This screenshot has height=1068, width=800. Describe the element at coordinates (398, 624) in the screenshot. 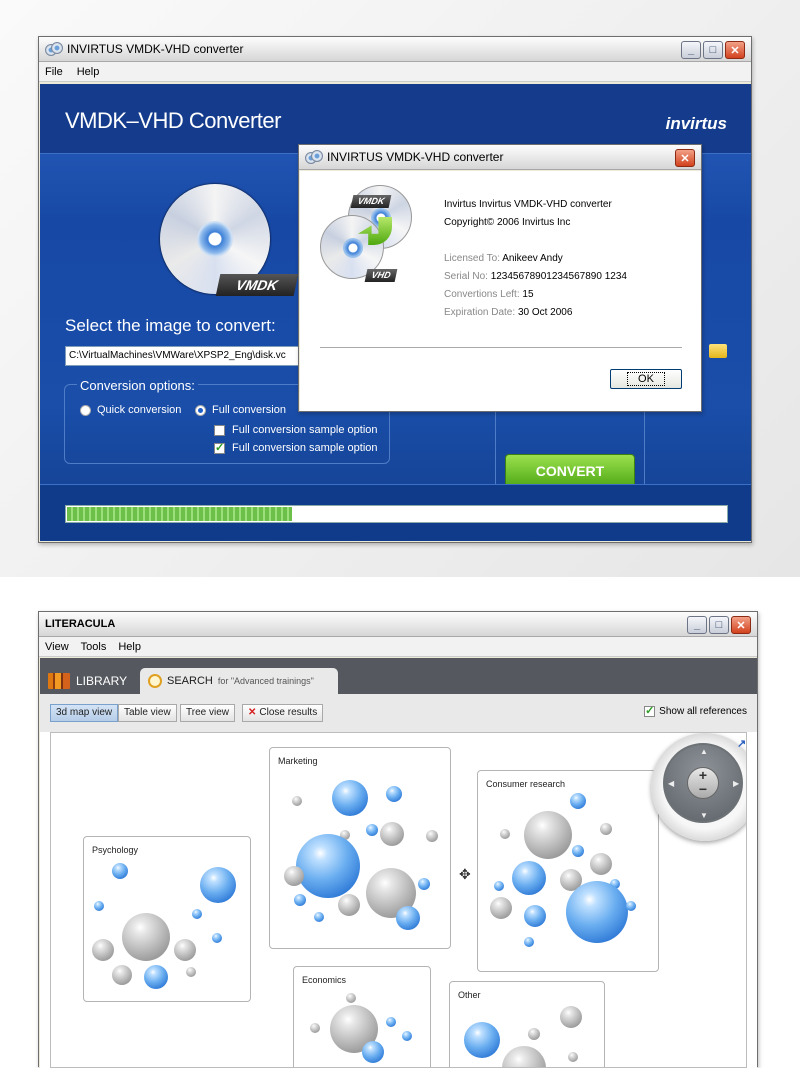

I see `title-bar: LITERACULA _ □ ✕` at that location.